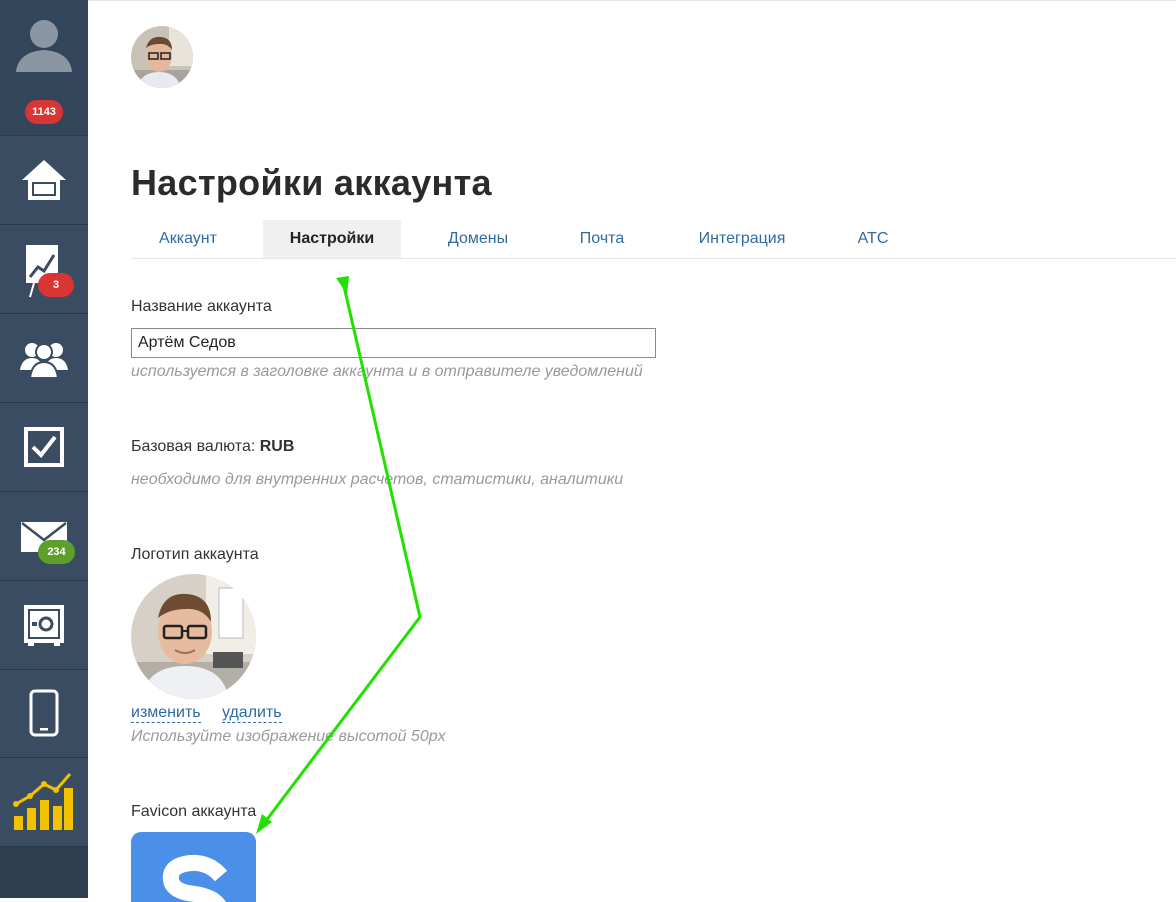 Image resolution: width=1176 pixels, height=902 pixels. I want to click on sidebar-item-analytics, so click(44, 802).